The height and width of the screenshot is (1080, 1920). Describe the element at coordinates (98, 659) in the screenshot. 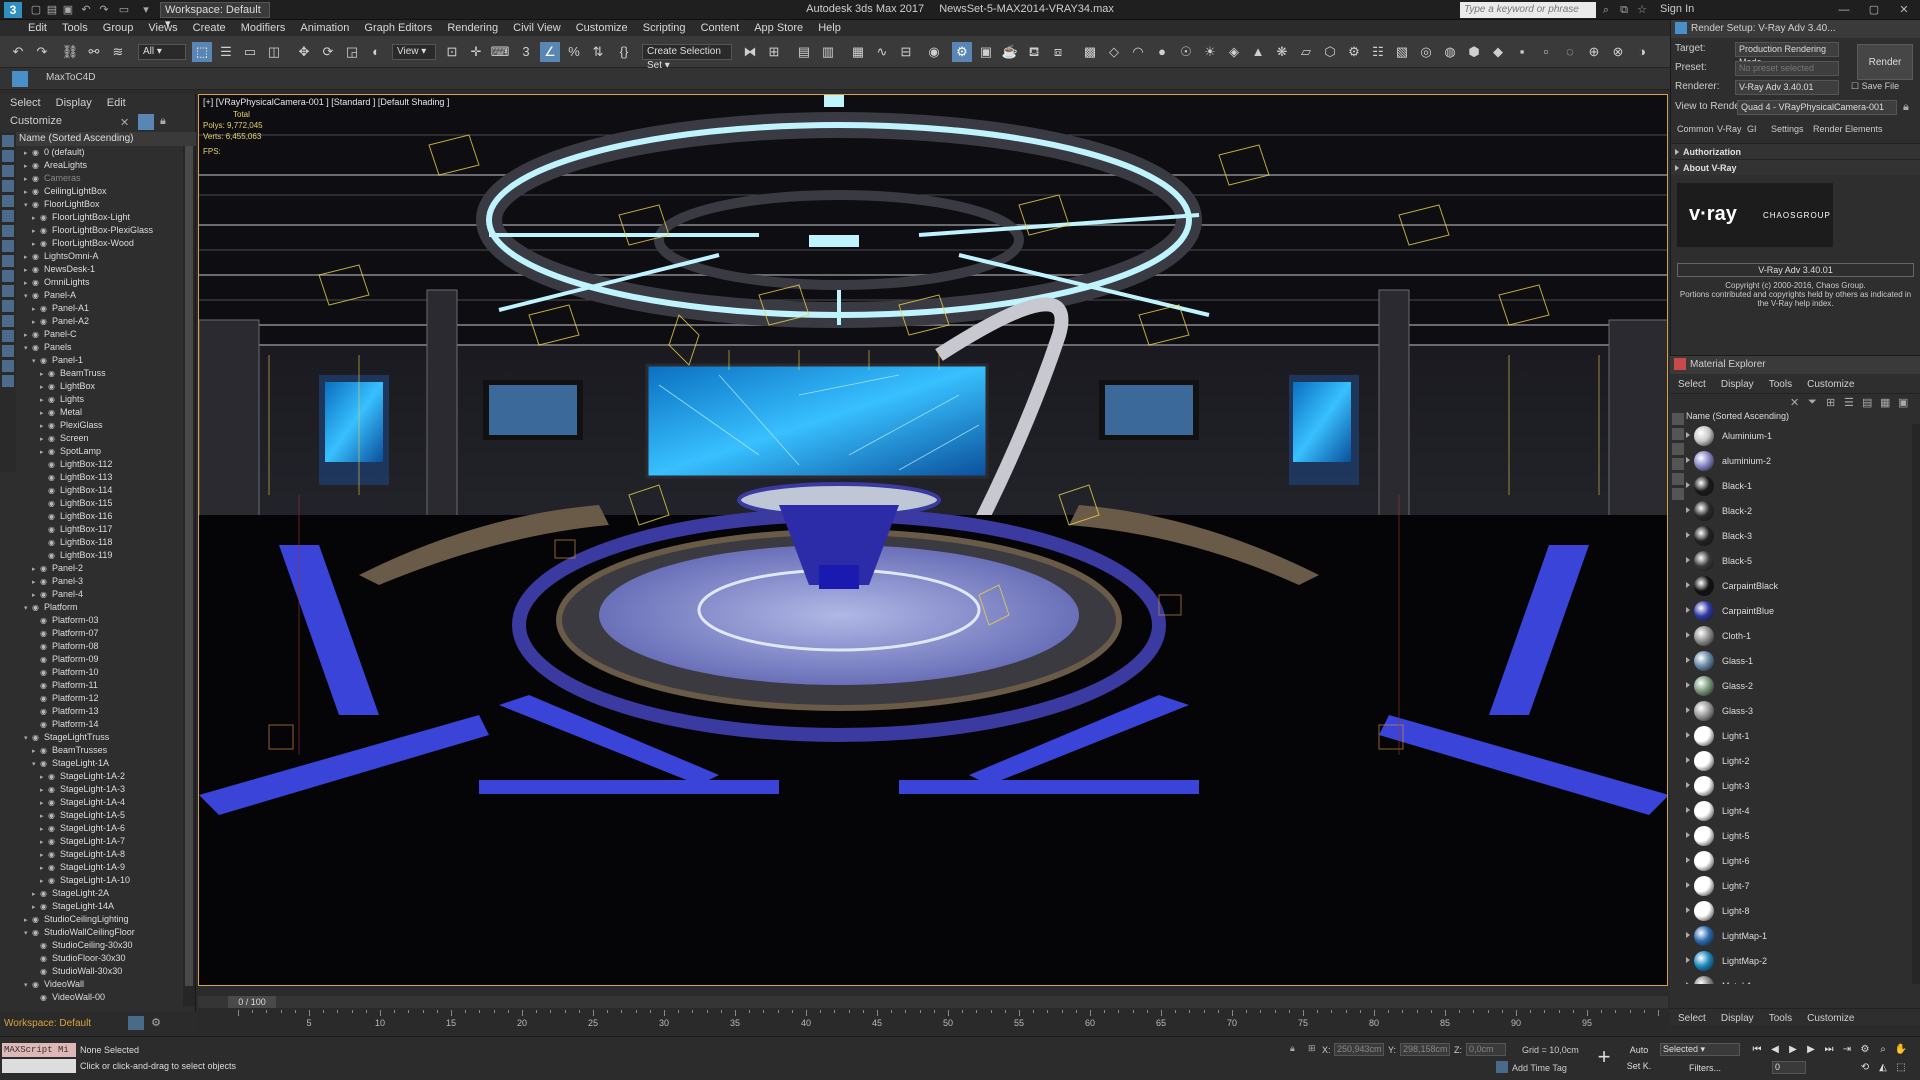

I see `scene-tree-row: ◉ Platform-09` at that location.